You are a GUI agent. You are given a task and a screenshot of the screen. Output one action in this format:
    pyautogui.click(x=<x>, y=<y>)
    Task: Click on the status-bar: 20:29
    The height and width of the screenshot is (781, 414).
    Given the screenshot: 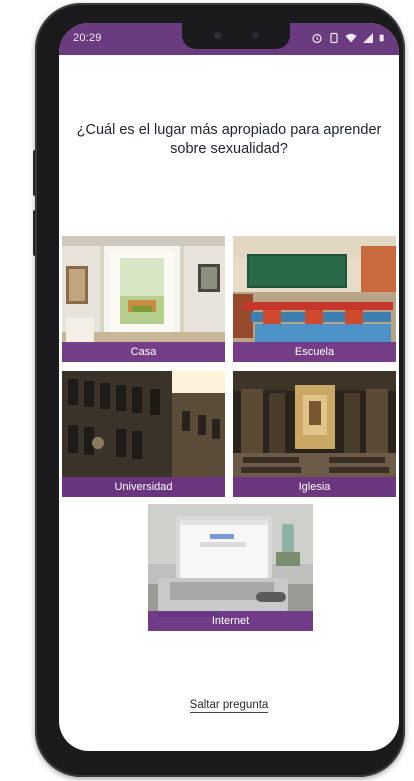 What is the action you would take?
    pyautogui.click(x=229, y=39)
    